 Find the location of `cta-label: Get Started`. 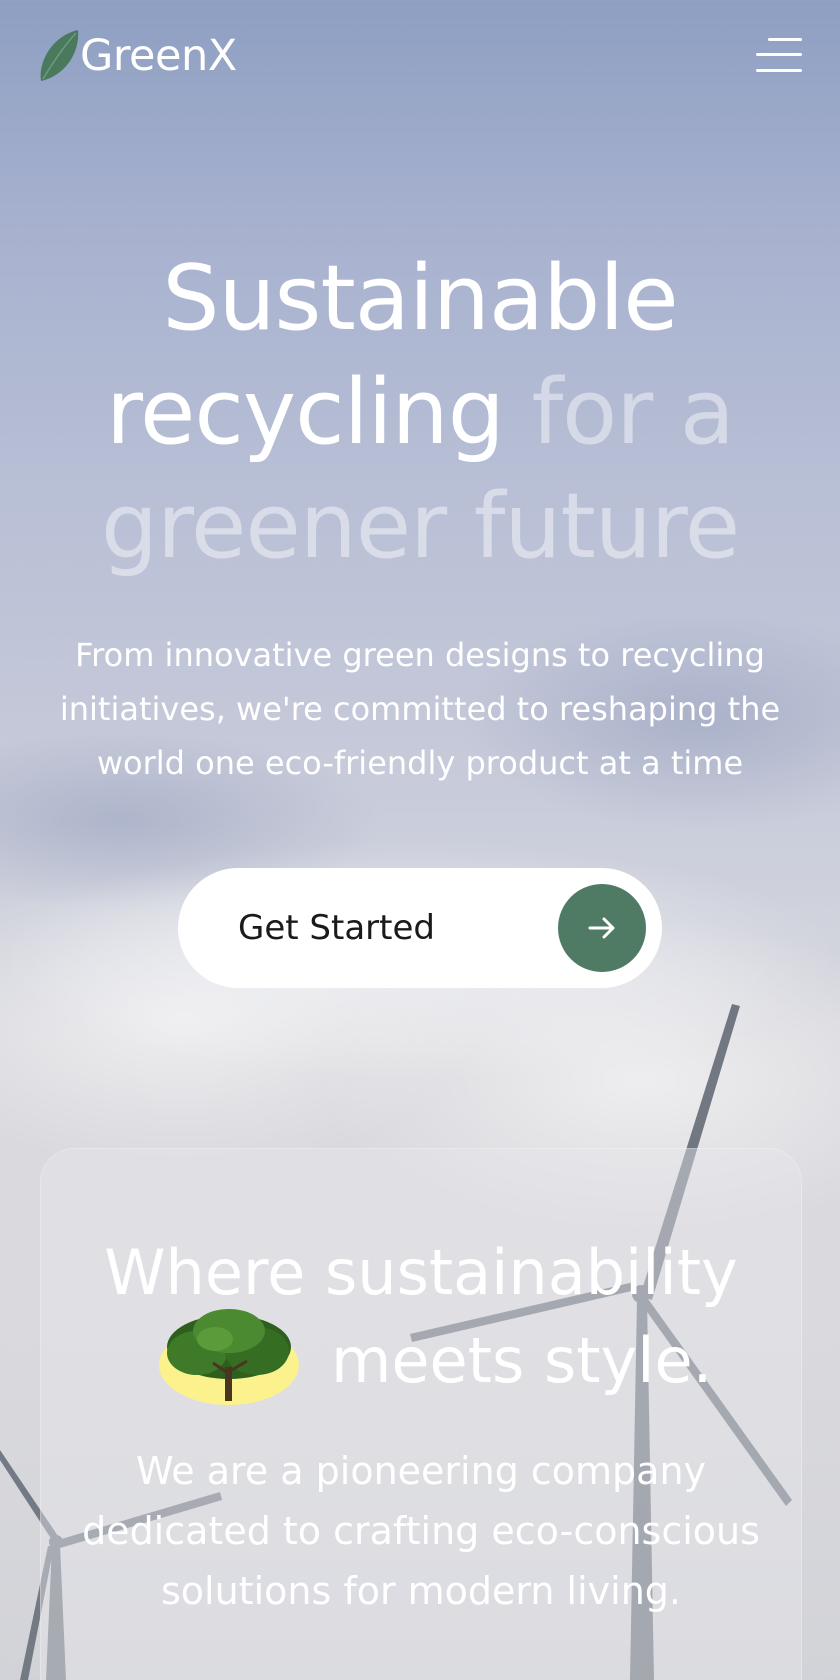

cta-label: Get Started is located at coordinates (336, 928).